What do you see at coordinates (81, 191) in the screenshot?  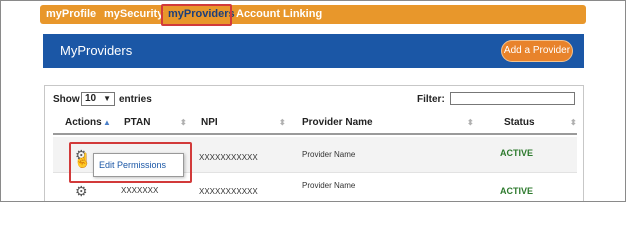 I see `gear-icon: ⚙` at bounding box center [81, 191].